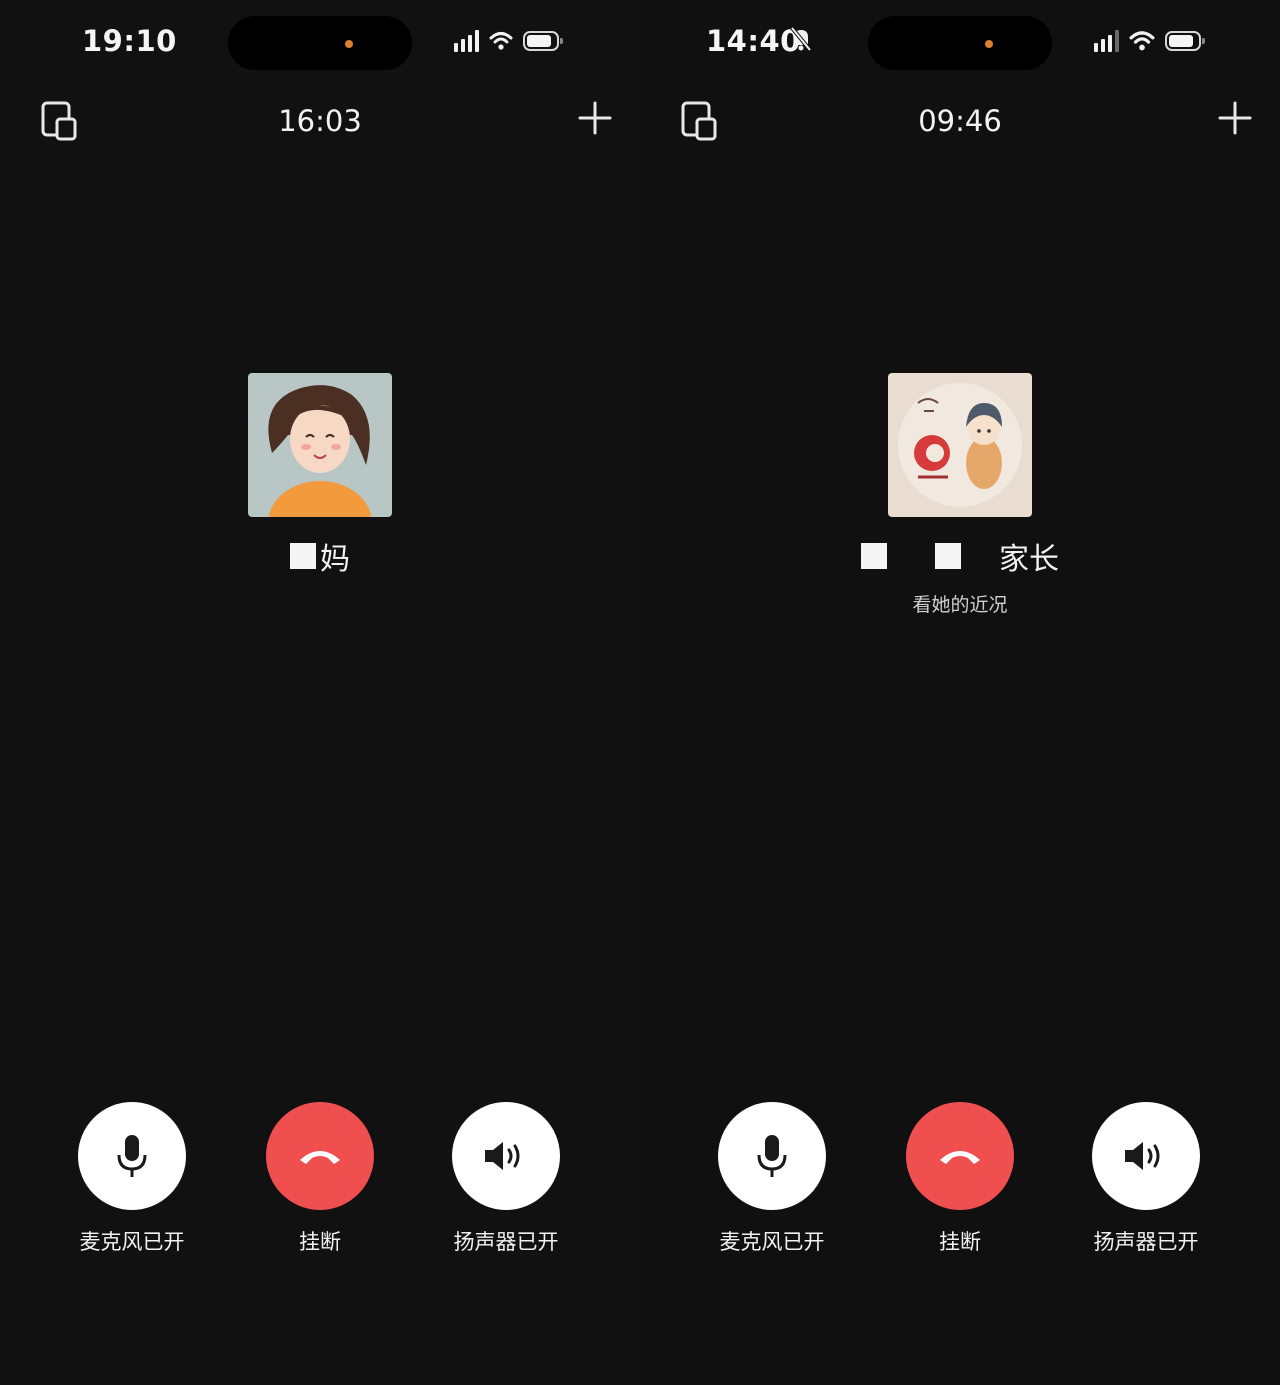 This screenshot has height=1385, width=1280. I want to click on silent-bell-icon, so click(801, 39).